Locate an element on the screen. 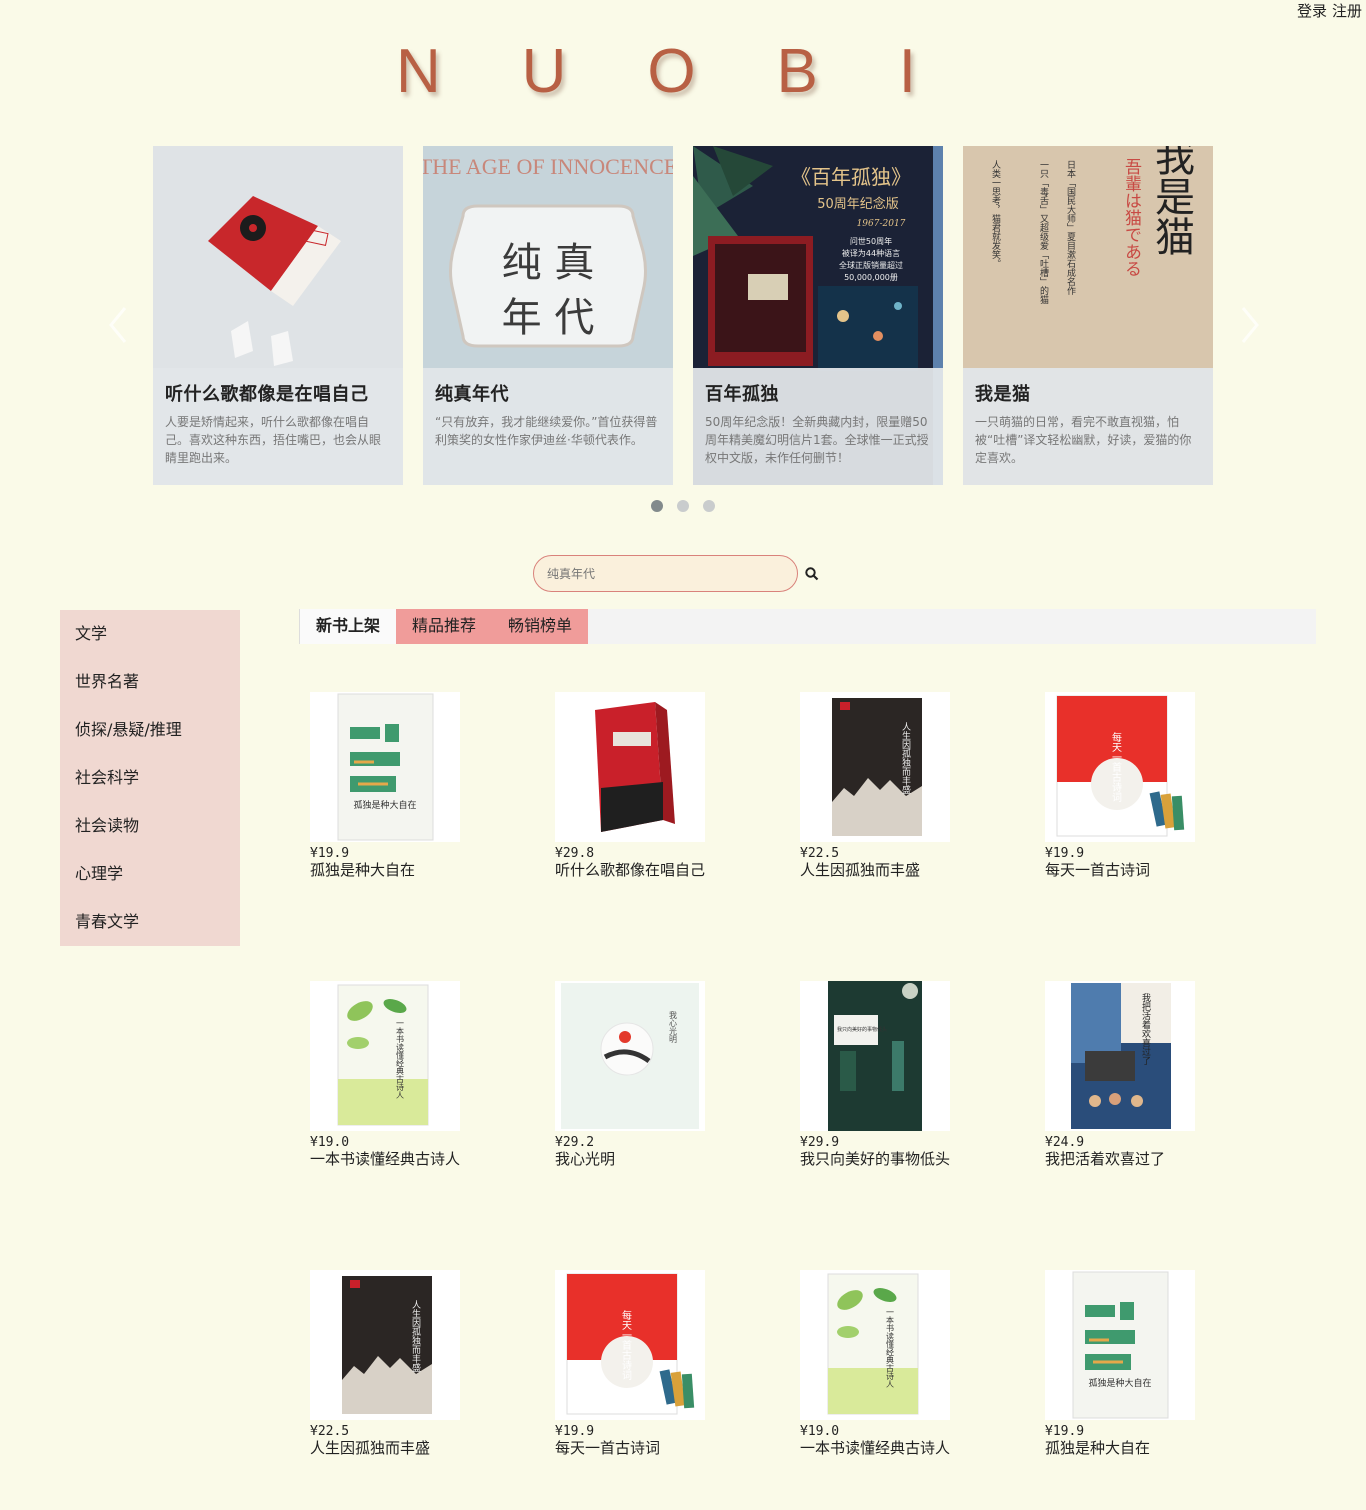  carousel-prev-arrow is located at coordinates (118, 325).